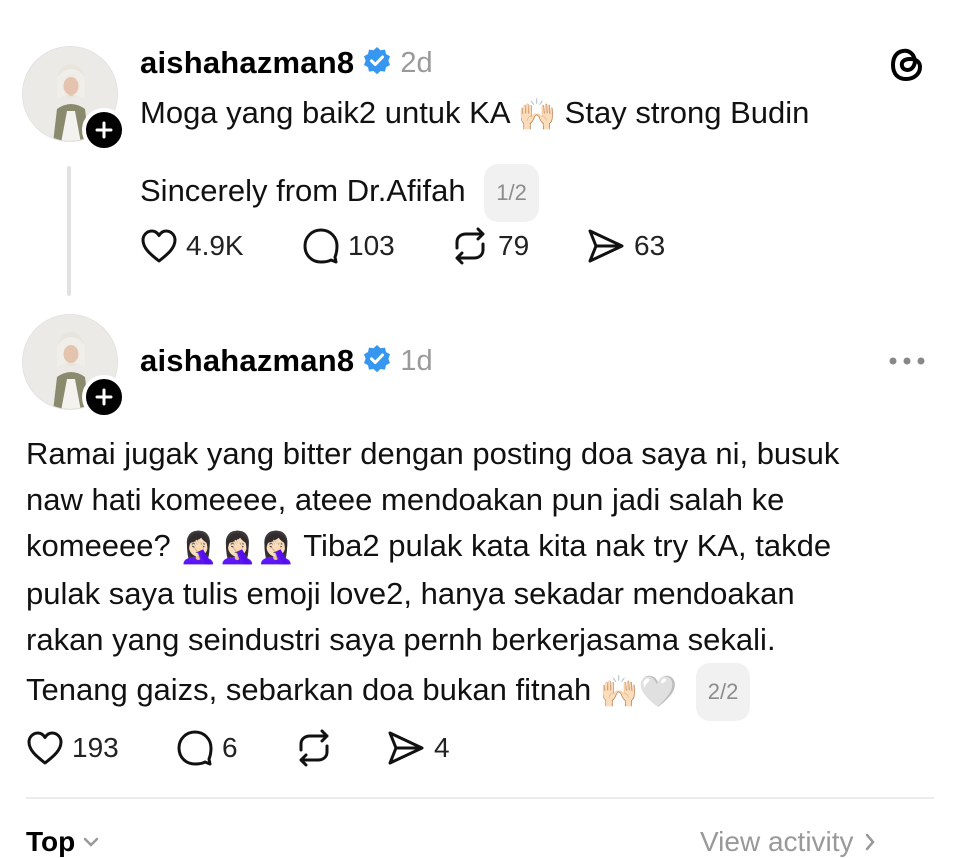 Image resolution: width=960 pixels, height=858 pixels. I want to click on view-activity-label: View activity, so click(777, 841).